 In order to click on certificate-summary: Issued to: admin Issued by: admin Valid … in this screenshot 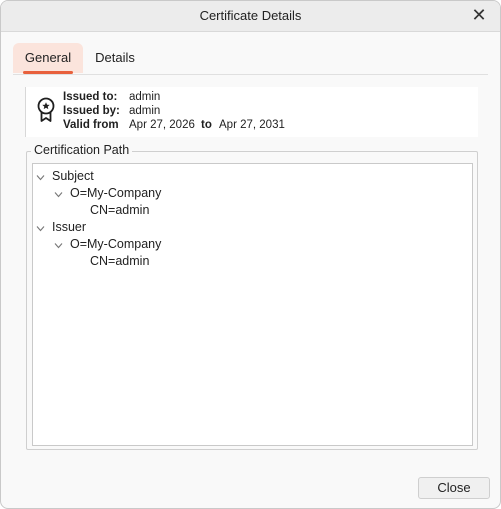, I will do `click(251, 112)`.